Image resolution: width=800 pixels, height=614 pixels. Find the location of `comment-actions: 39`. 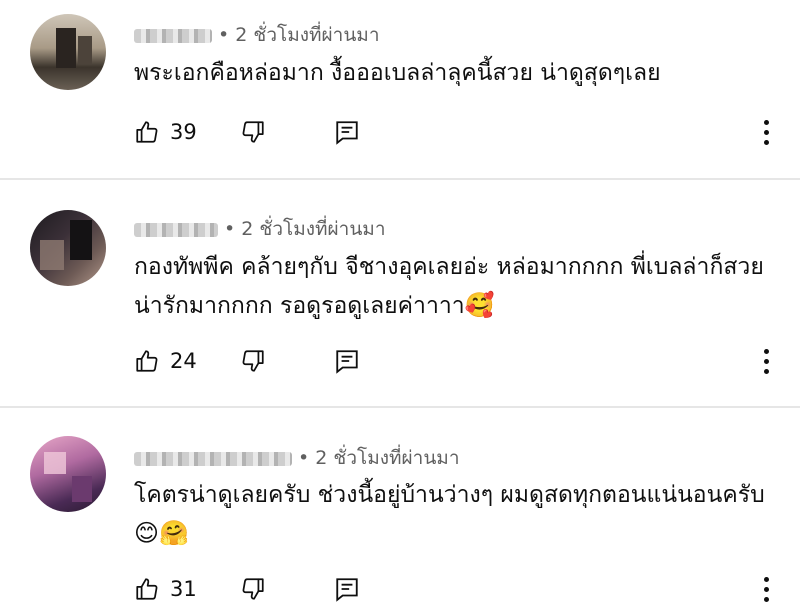

comment-actions: 39 is located at coordinates (246, 132).